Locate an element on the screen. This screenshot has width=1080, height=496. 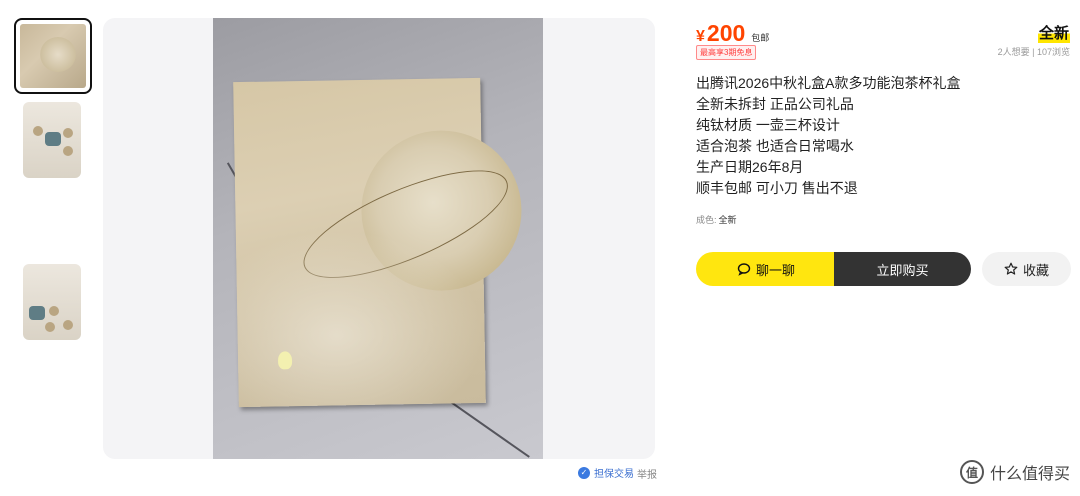
watermark: 值 什么值得买 is located at coordinates (1014, 472).